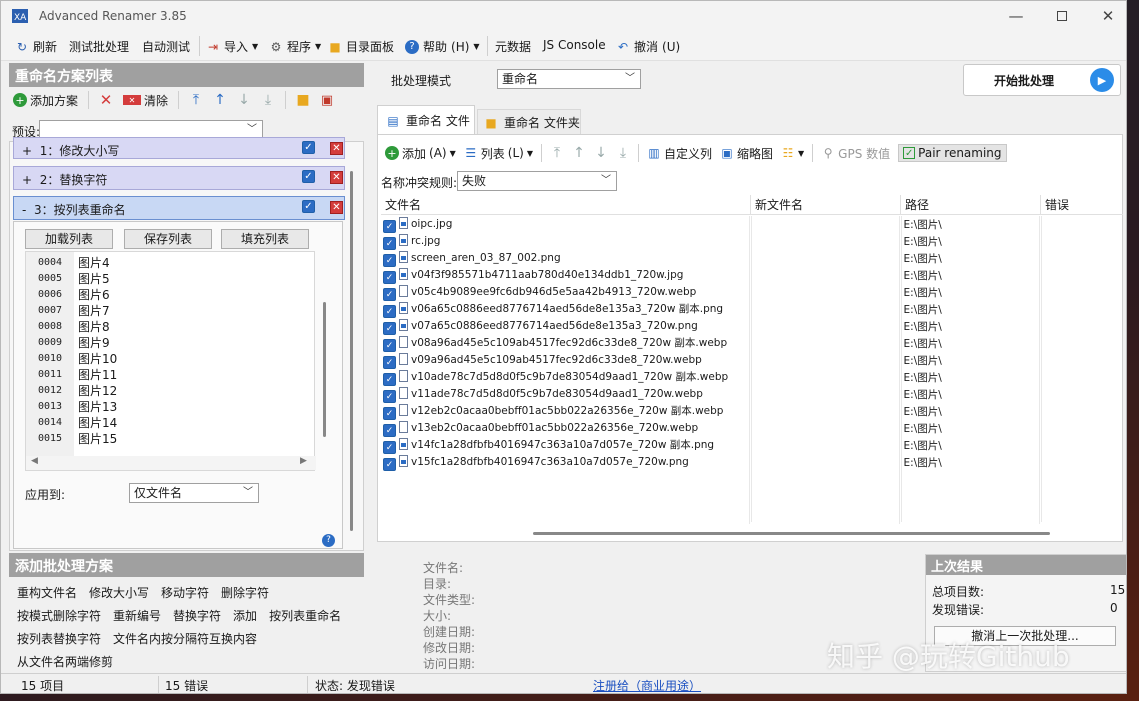 Image resolution: width=1139 pixels, height=701 pixels. What do you see at coordinates (420, 153) in the screenshot?
I see `add-files-menu: + 添加 (A) ▼` at bounding box center [420, 153].